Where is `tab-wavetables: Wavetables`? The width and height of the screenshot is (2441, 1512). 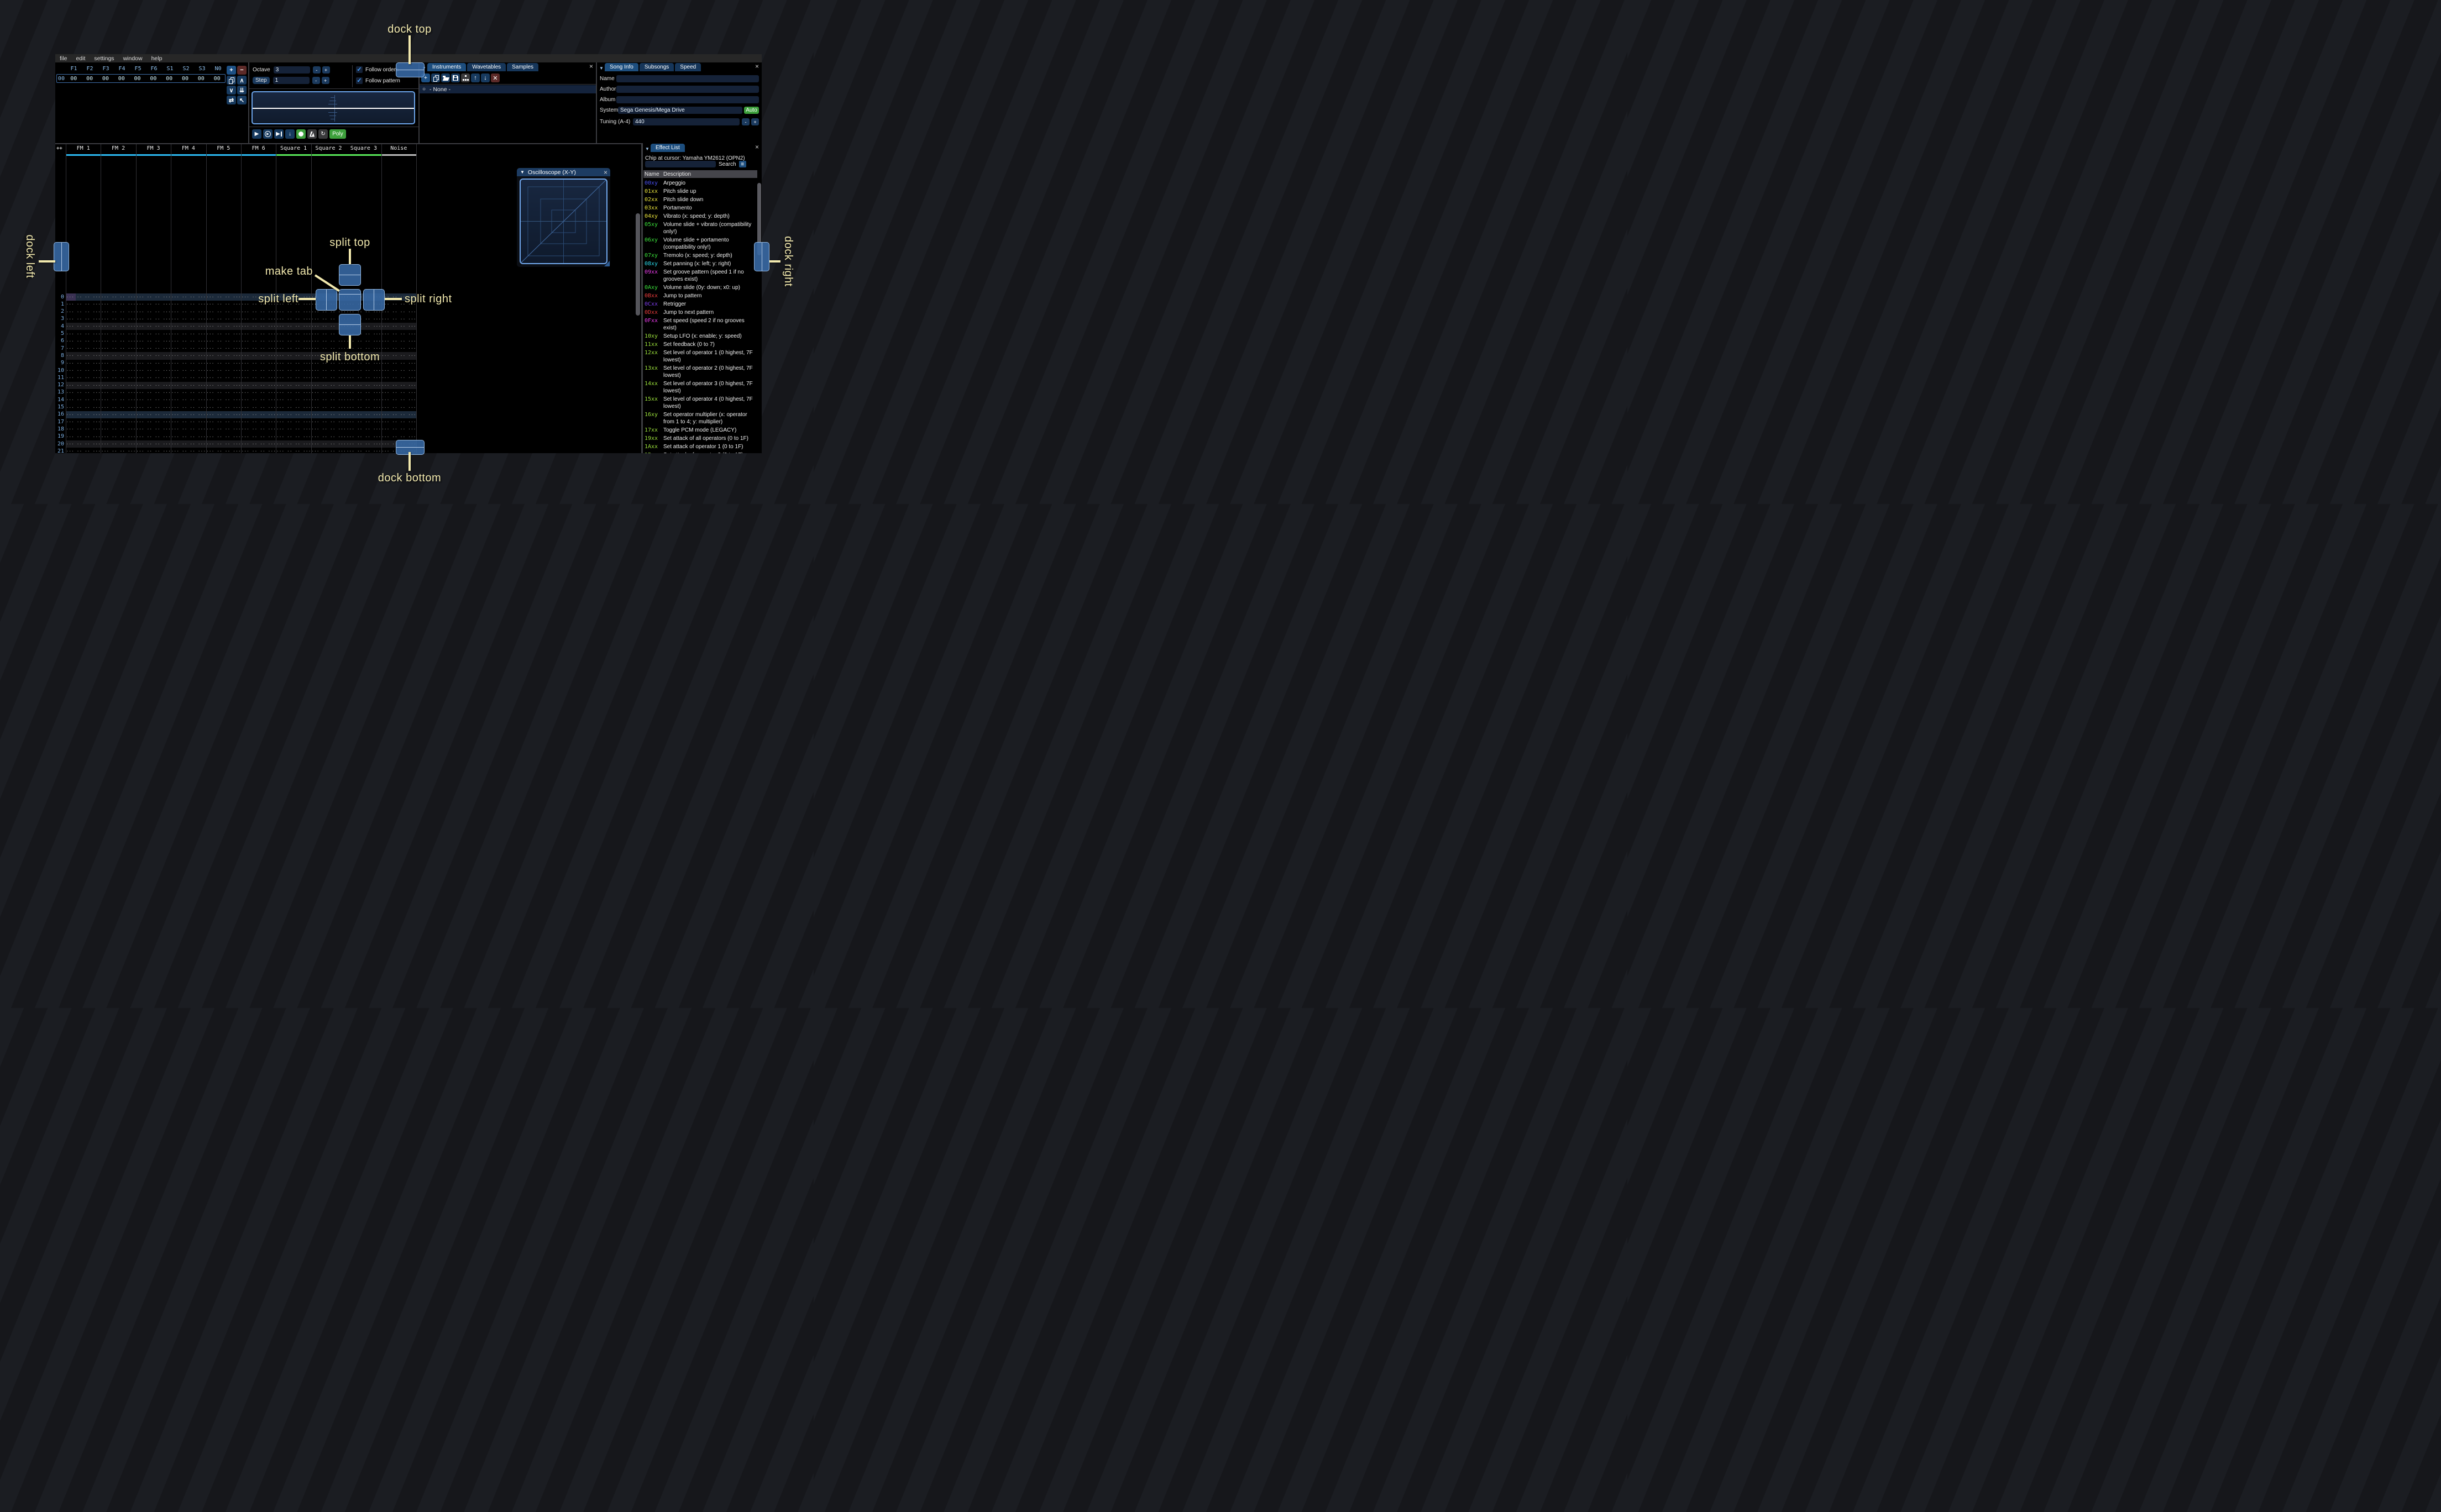
tab-wavetables: Wavetables is located at coordinates (486, 67).